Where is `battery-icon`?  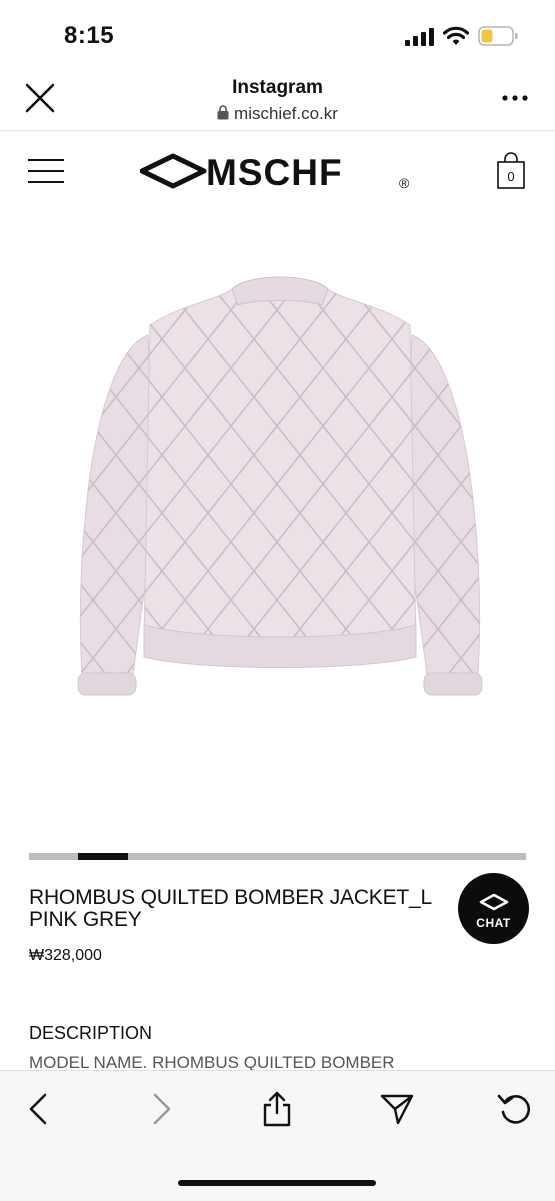
battery-icon is located at coordinates (498, 36).